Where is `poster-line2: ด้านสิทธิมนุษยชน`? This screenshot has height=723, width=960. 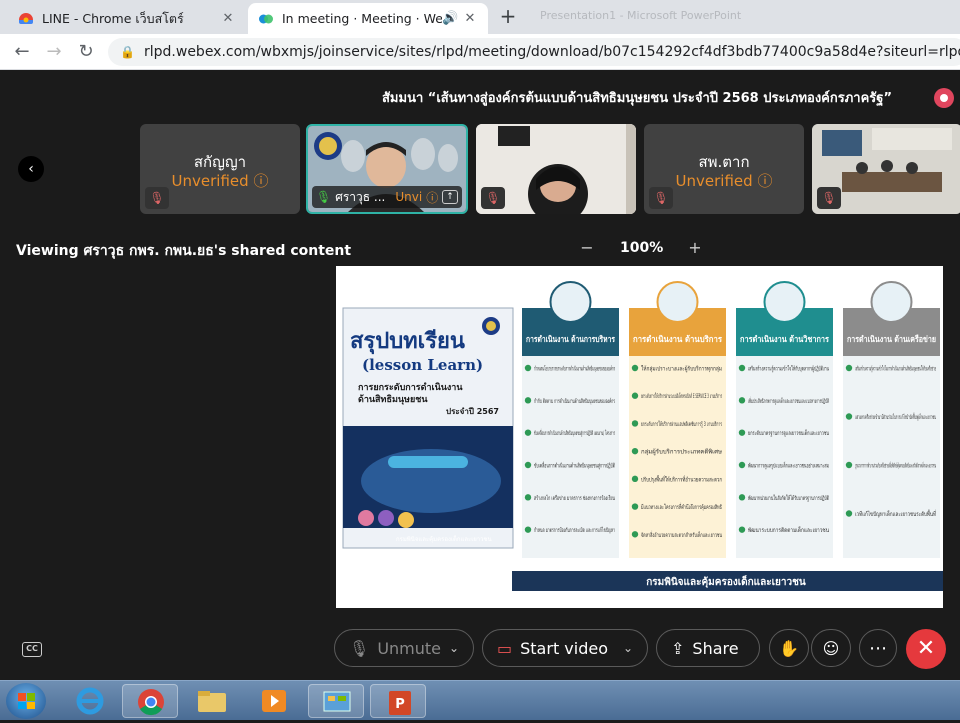 poster-line2: ด้านสิทธิมนุษยชน is located at coordinates (393, 399).